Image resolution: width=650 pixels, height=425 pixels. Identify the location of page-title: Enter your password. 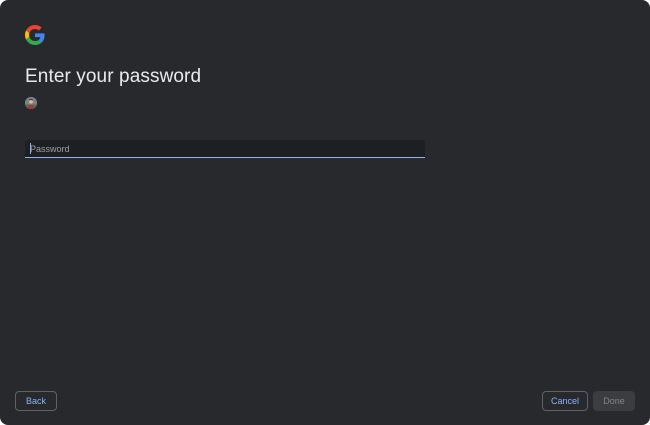
(113, 76).